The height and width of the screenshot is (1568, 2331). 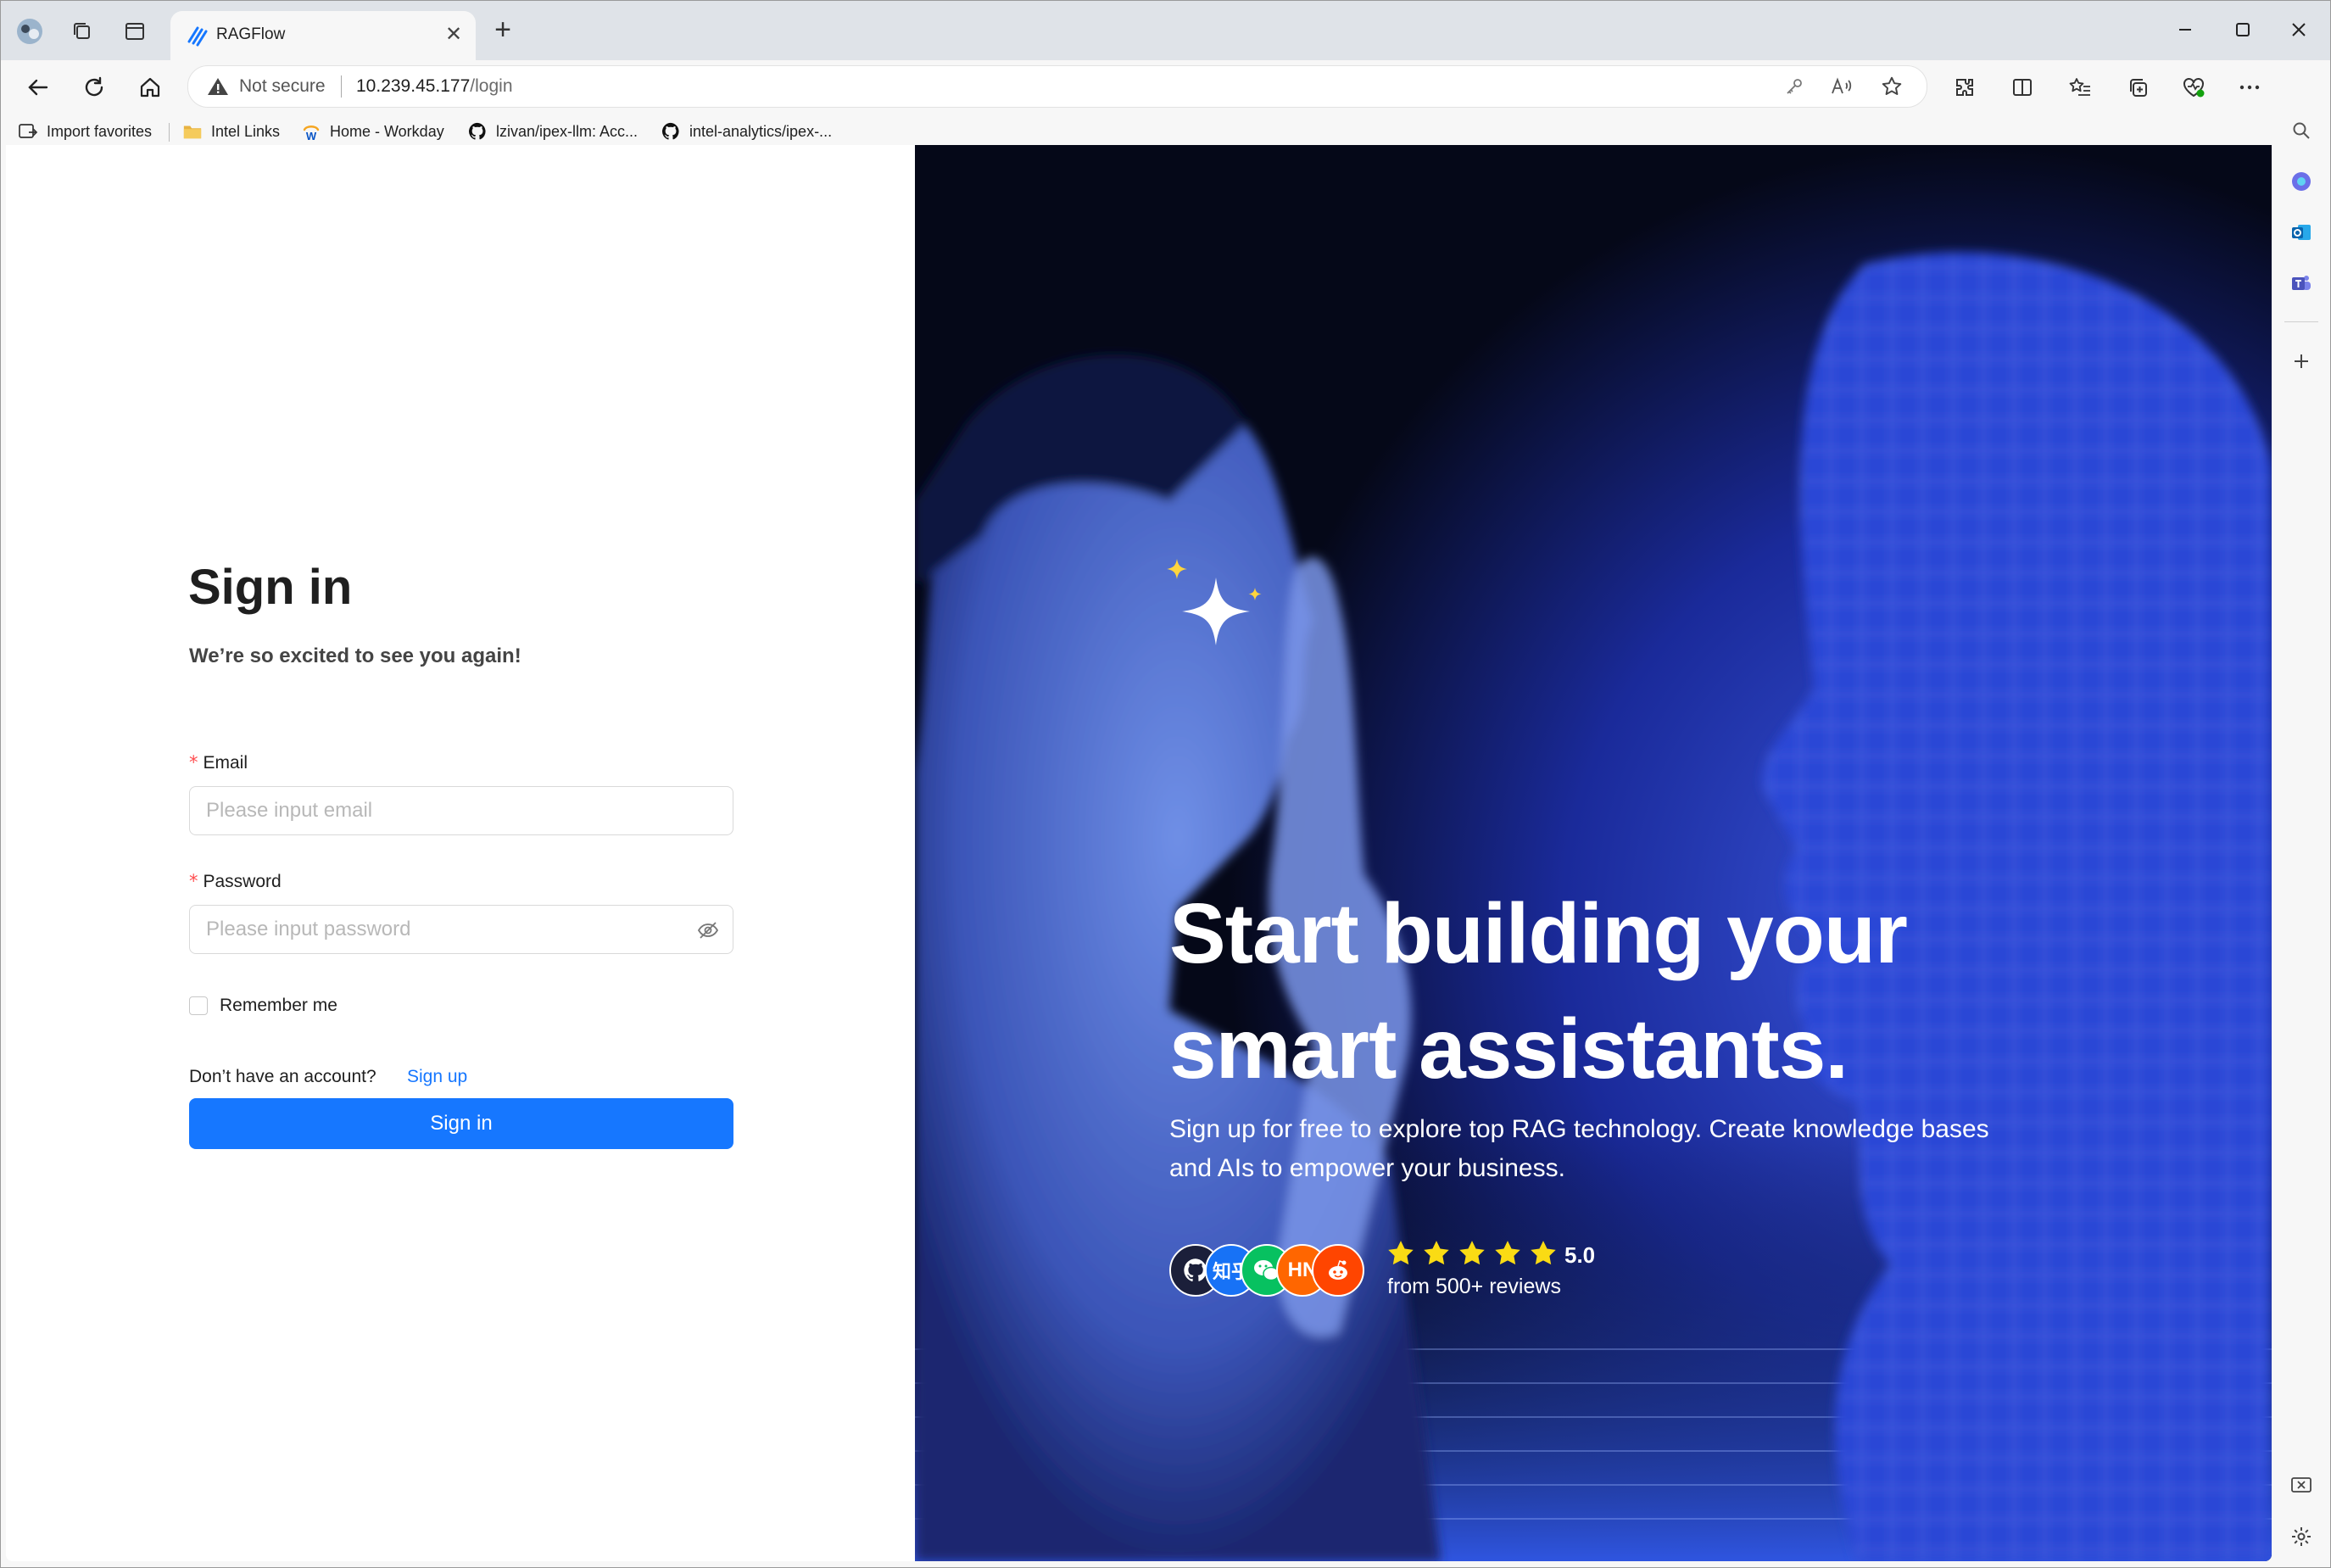 I want to click on remember-me-checkbox, so click(x=198, y=1006).